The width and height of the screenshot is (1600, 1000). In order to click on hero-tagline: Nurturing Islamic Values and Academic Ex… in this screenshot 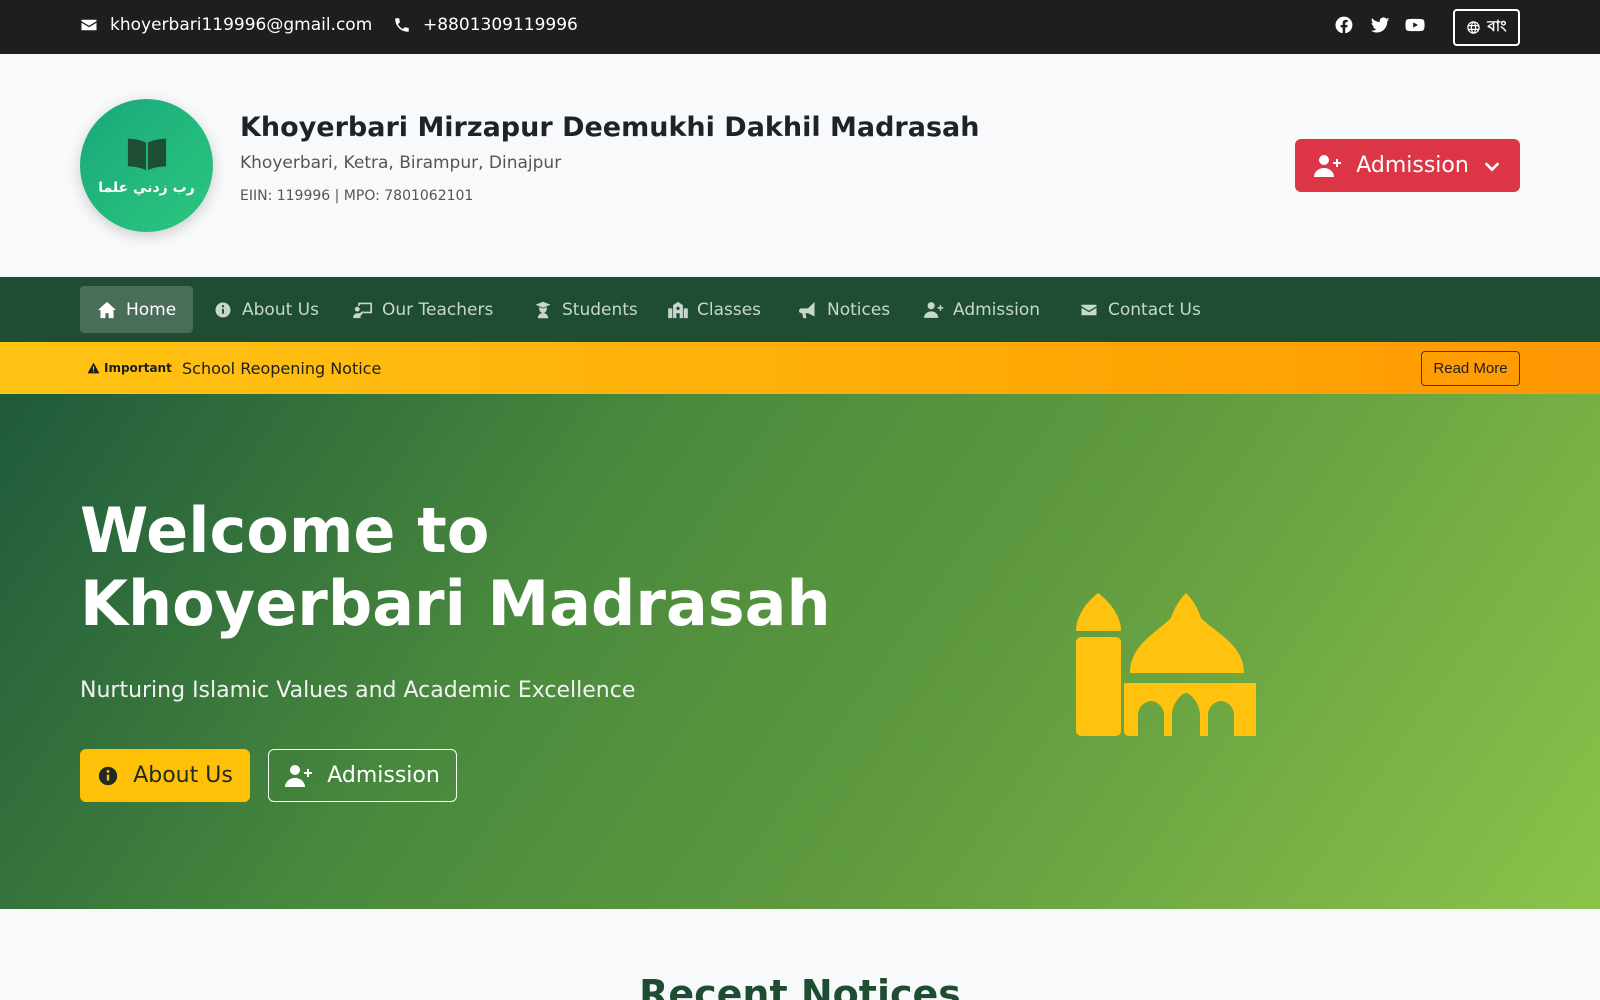, I will do `click(358, 690)`.